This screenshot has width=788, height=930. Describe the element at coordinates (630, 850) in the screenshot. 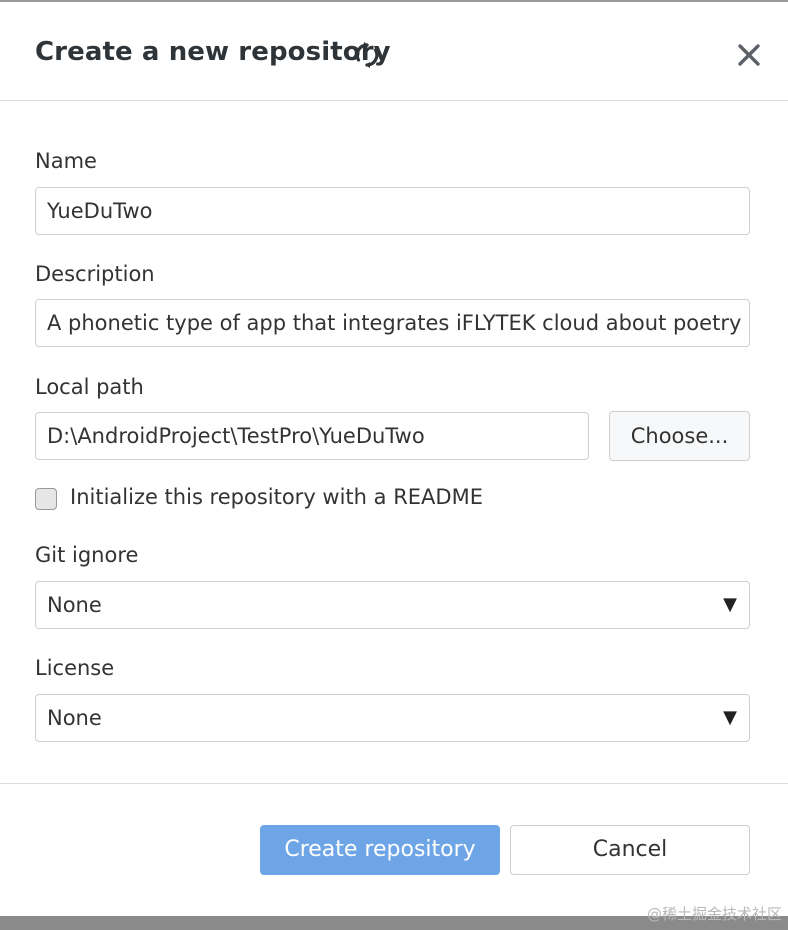

I see `cancel-button: Cancel` at that location.